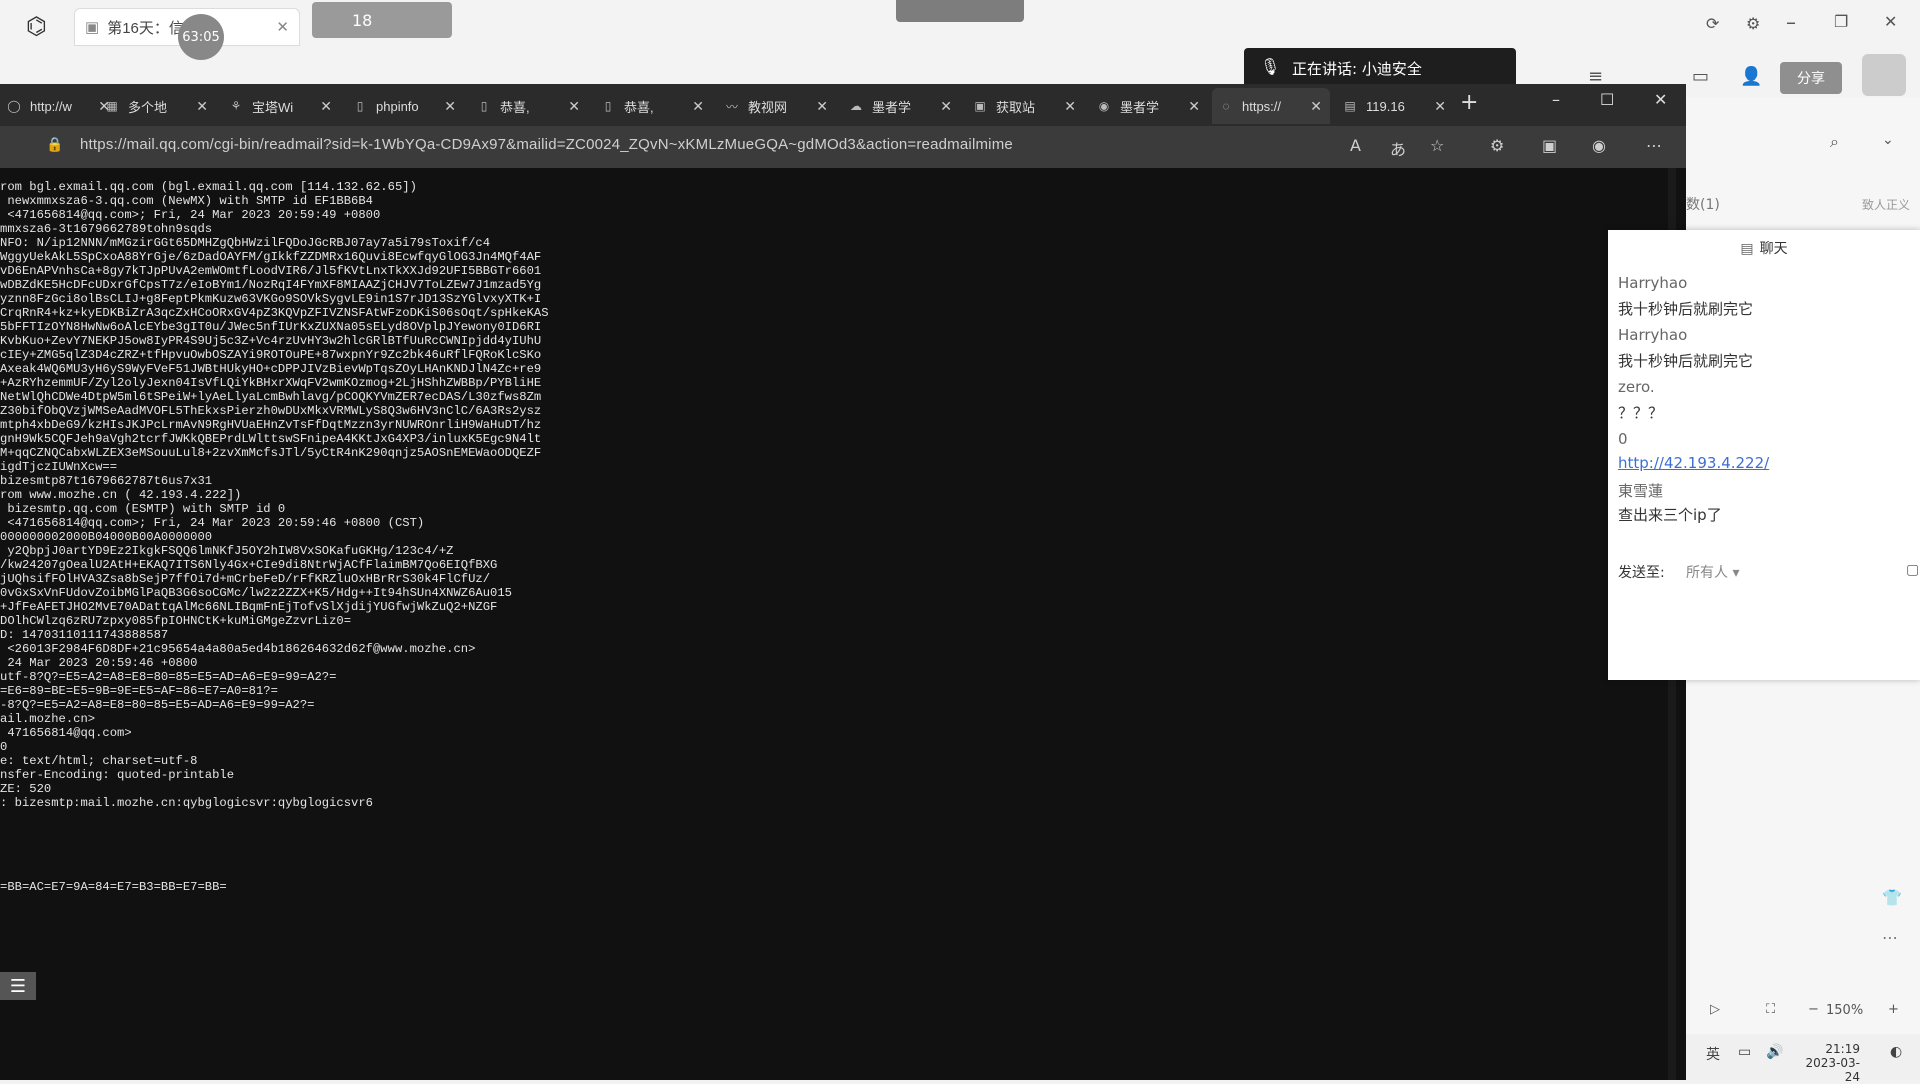  I want to click on new-tab-button: +, so click(1469, 102).